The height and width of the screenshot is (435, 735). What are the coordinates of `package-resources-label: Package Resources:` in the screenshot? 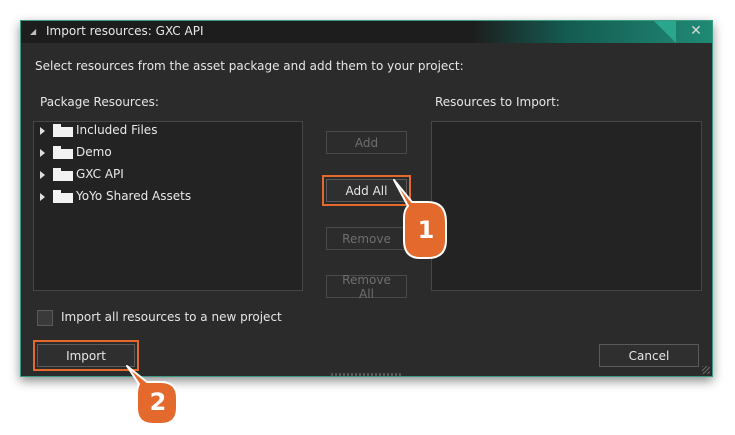 It's located at (99, 102).